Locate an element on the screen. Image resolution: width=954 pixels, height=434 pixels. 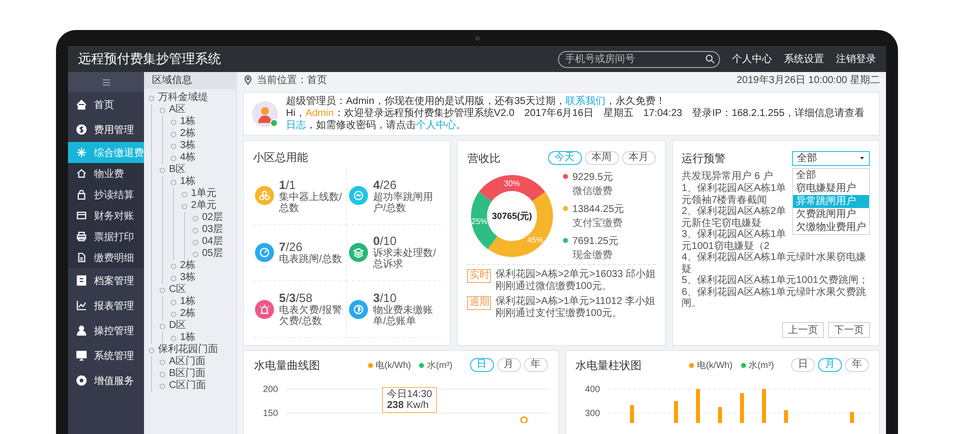
sub-nav-item: 缴费明细 is located at coordinates (106, 257).